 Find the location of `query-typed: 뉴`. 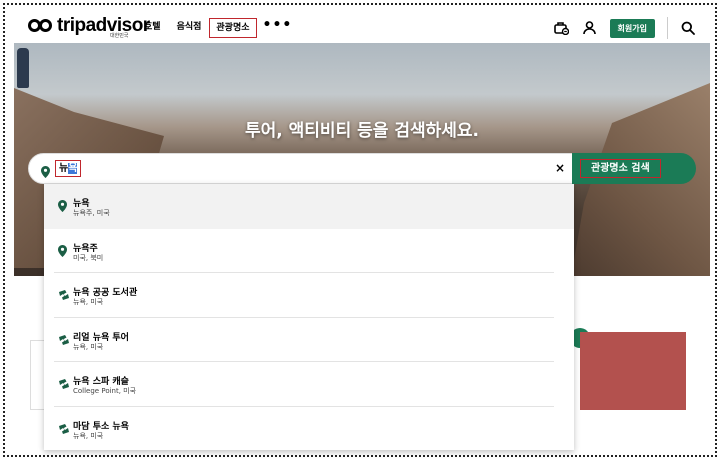

query-typed: 뉴 is located at coordinates (64, 168).